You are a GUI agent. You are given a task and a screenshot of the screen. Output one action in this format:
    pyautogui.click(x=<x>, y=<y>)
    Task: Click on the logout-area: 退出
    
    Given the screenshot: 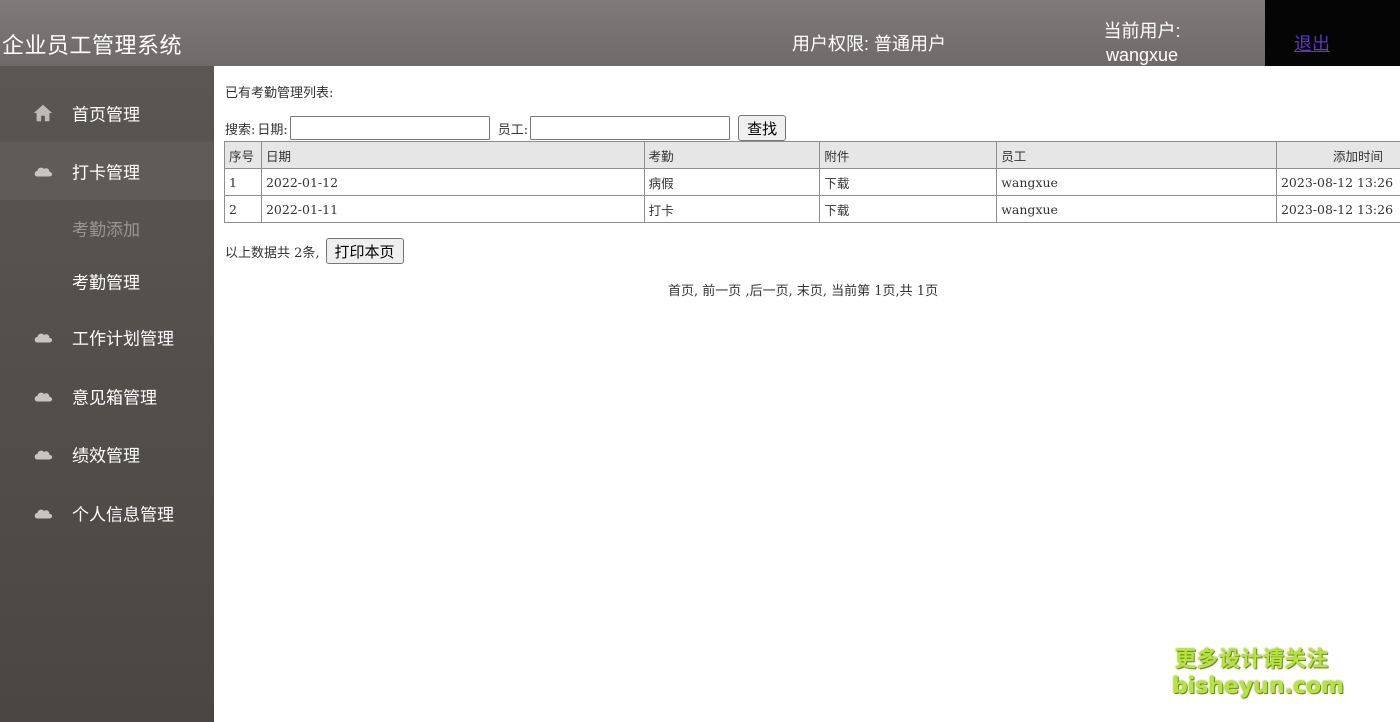 What is the action you would take?
    pyautogui.click(x=1332, y=33)
    